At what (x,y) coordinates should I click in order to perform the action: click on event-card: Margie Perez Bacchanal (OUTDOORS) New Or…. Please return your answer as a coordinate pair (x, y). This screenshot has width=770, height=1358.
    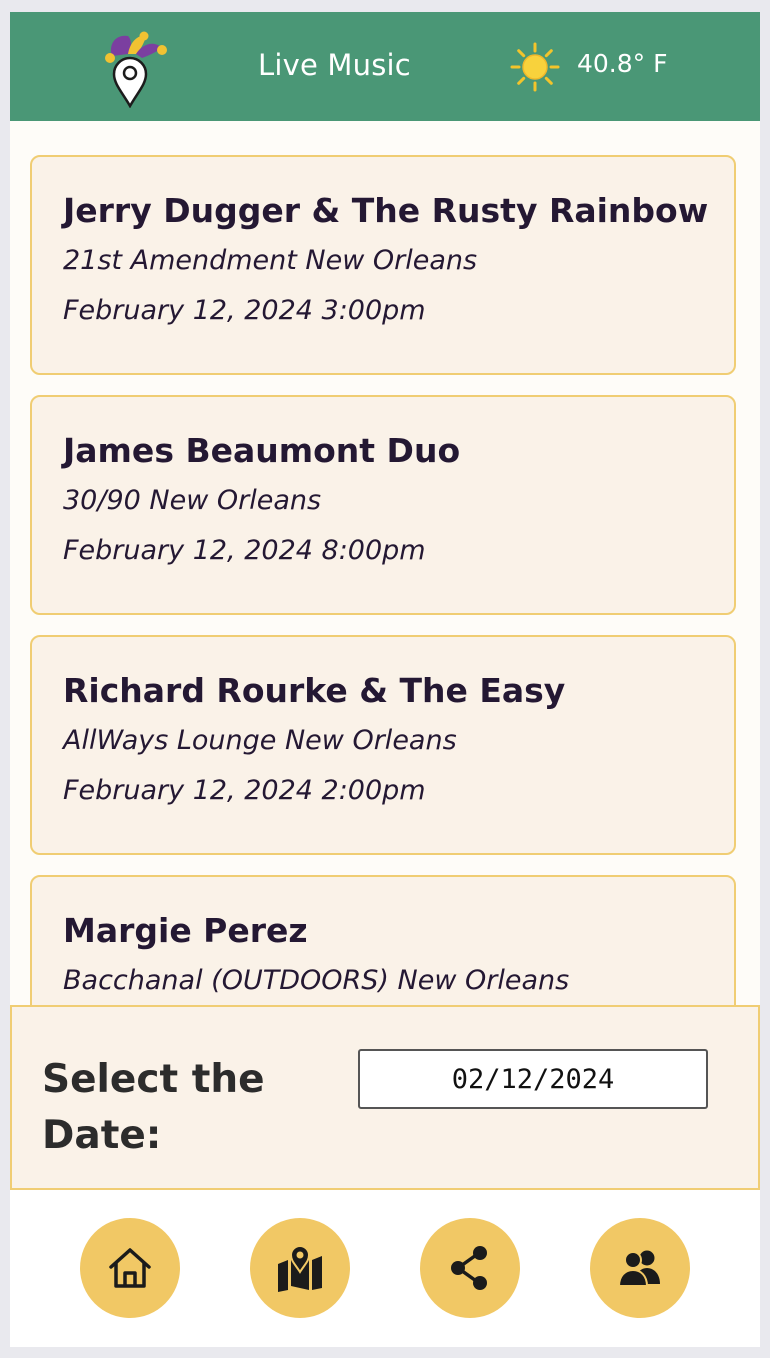
    Looking at the image, I should click on (383, 940).